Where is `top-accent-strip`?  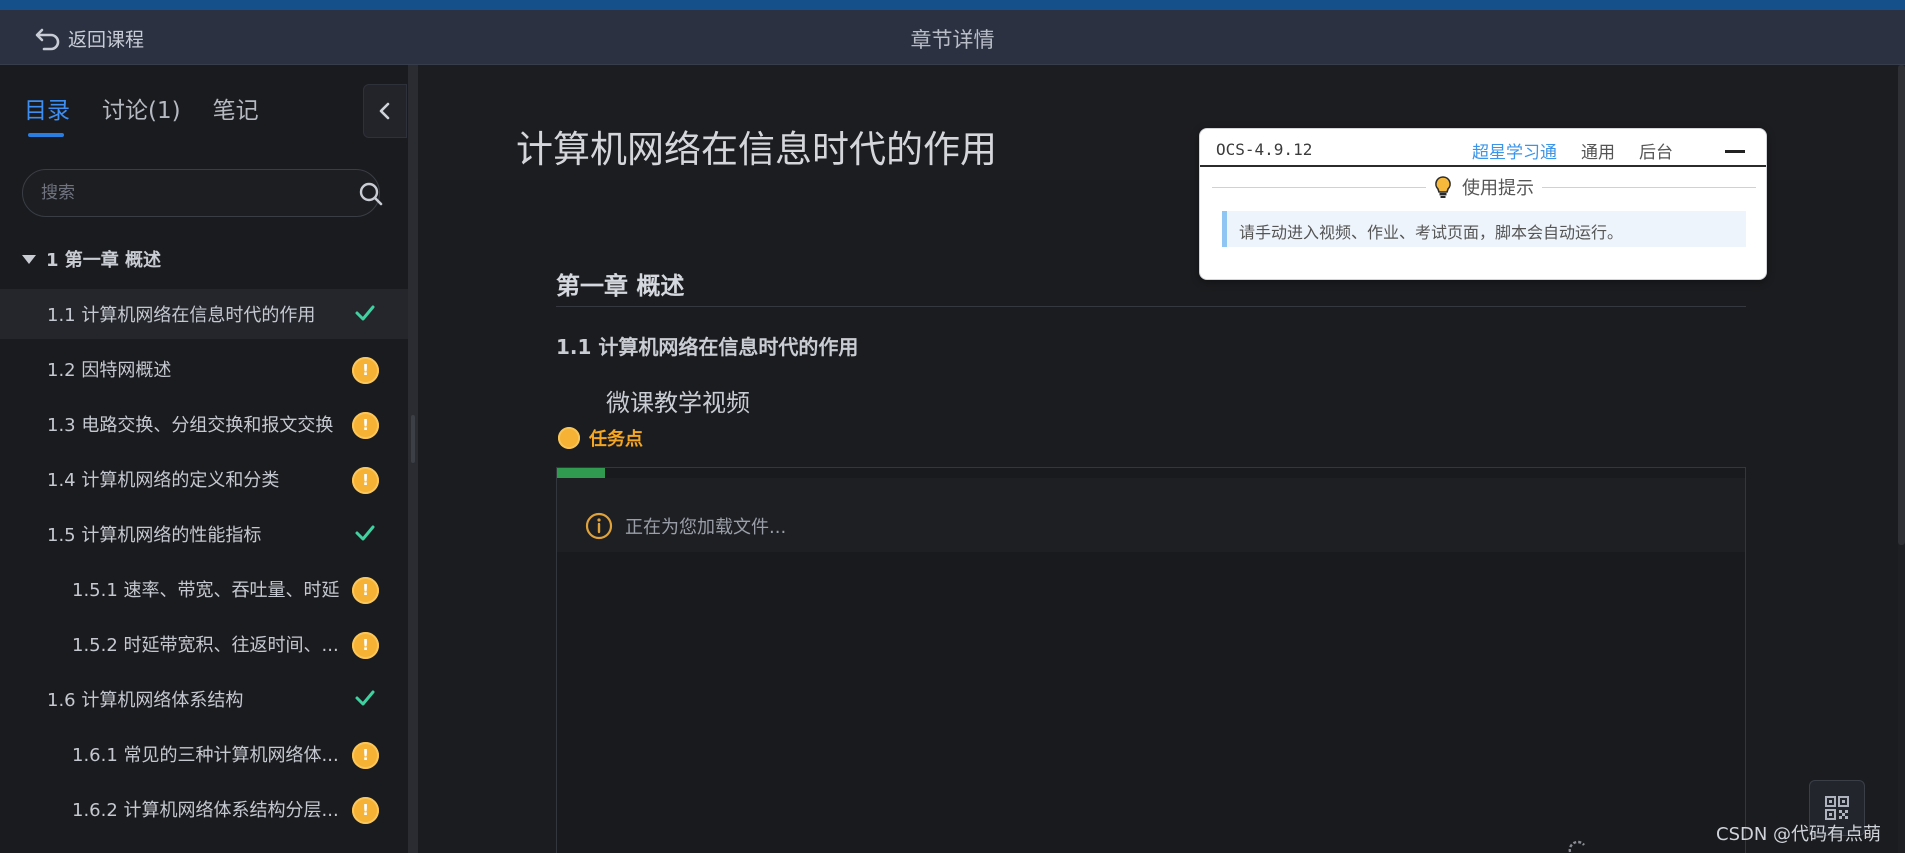
top-accent-strip is located at coordinates (952, 5).